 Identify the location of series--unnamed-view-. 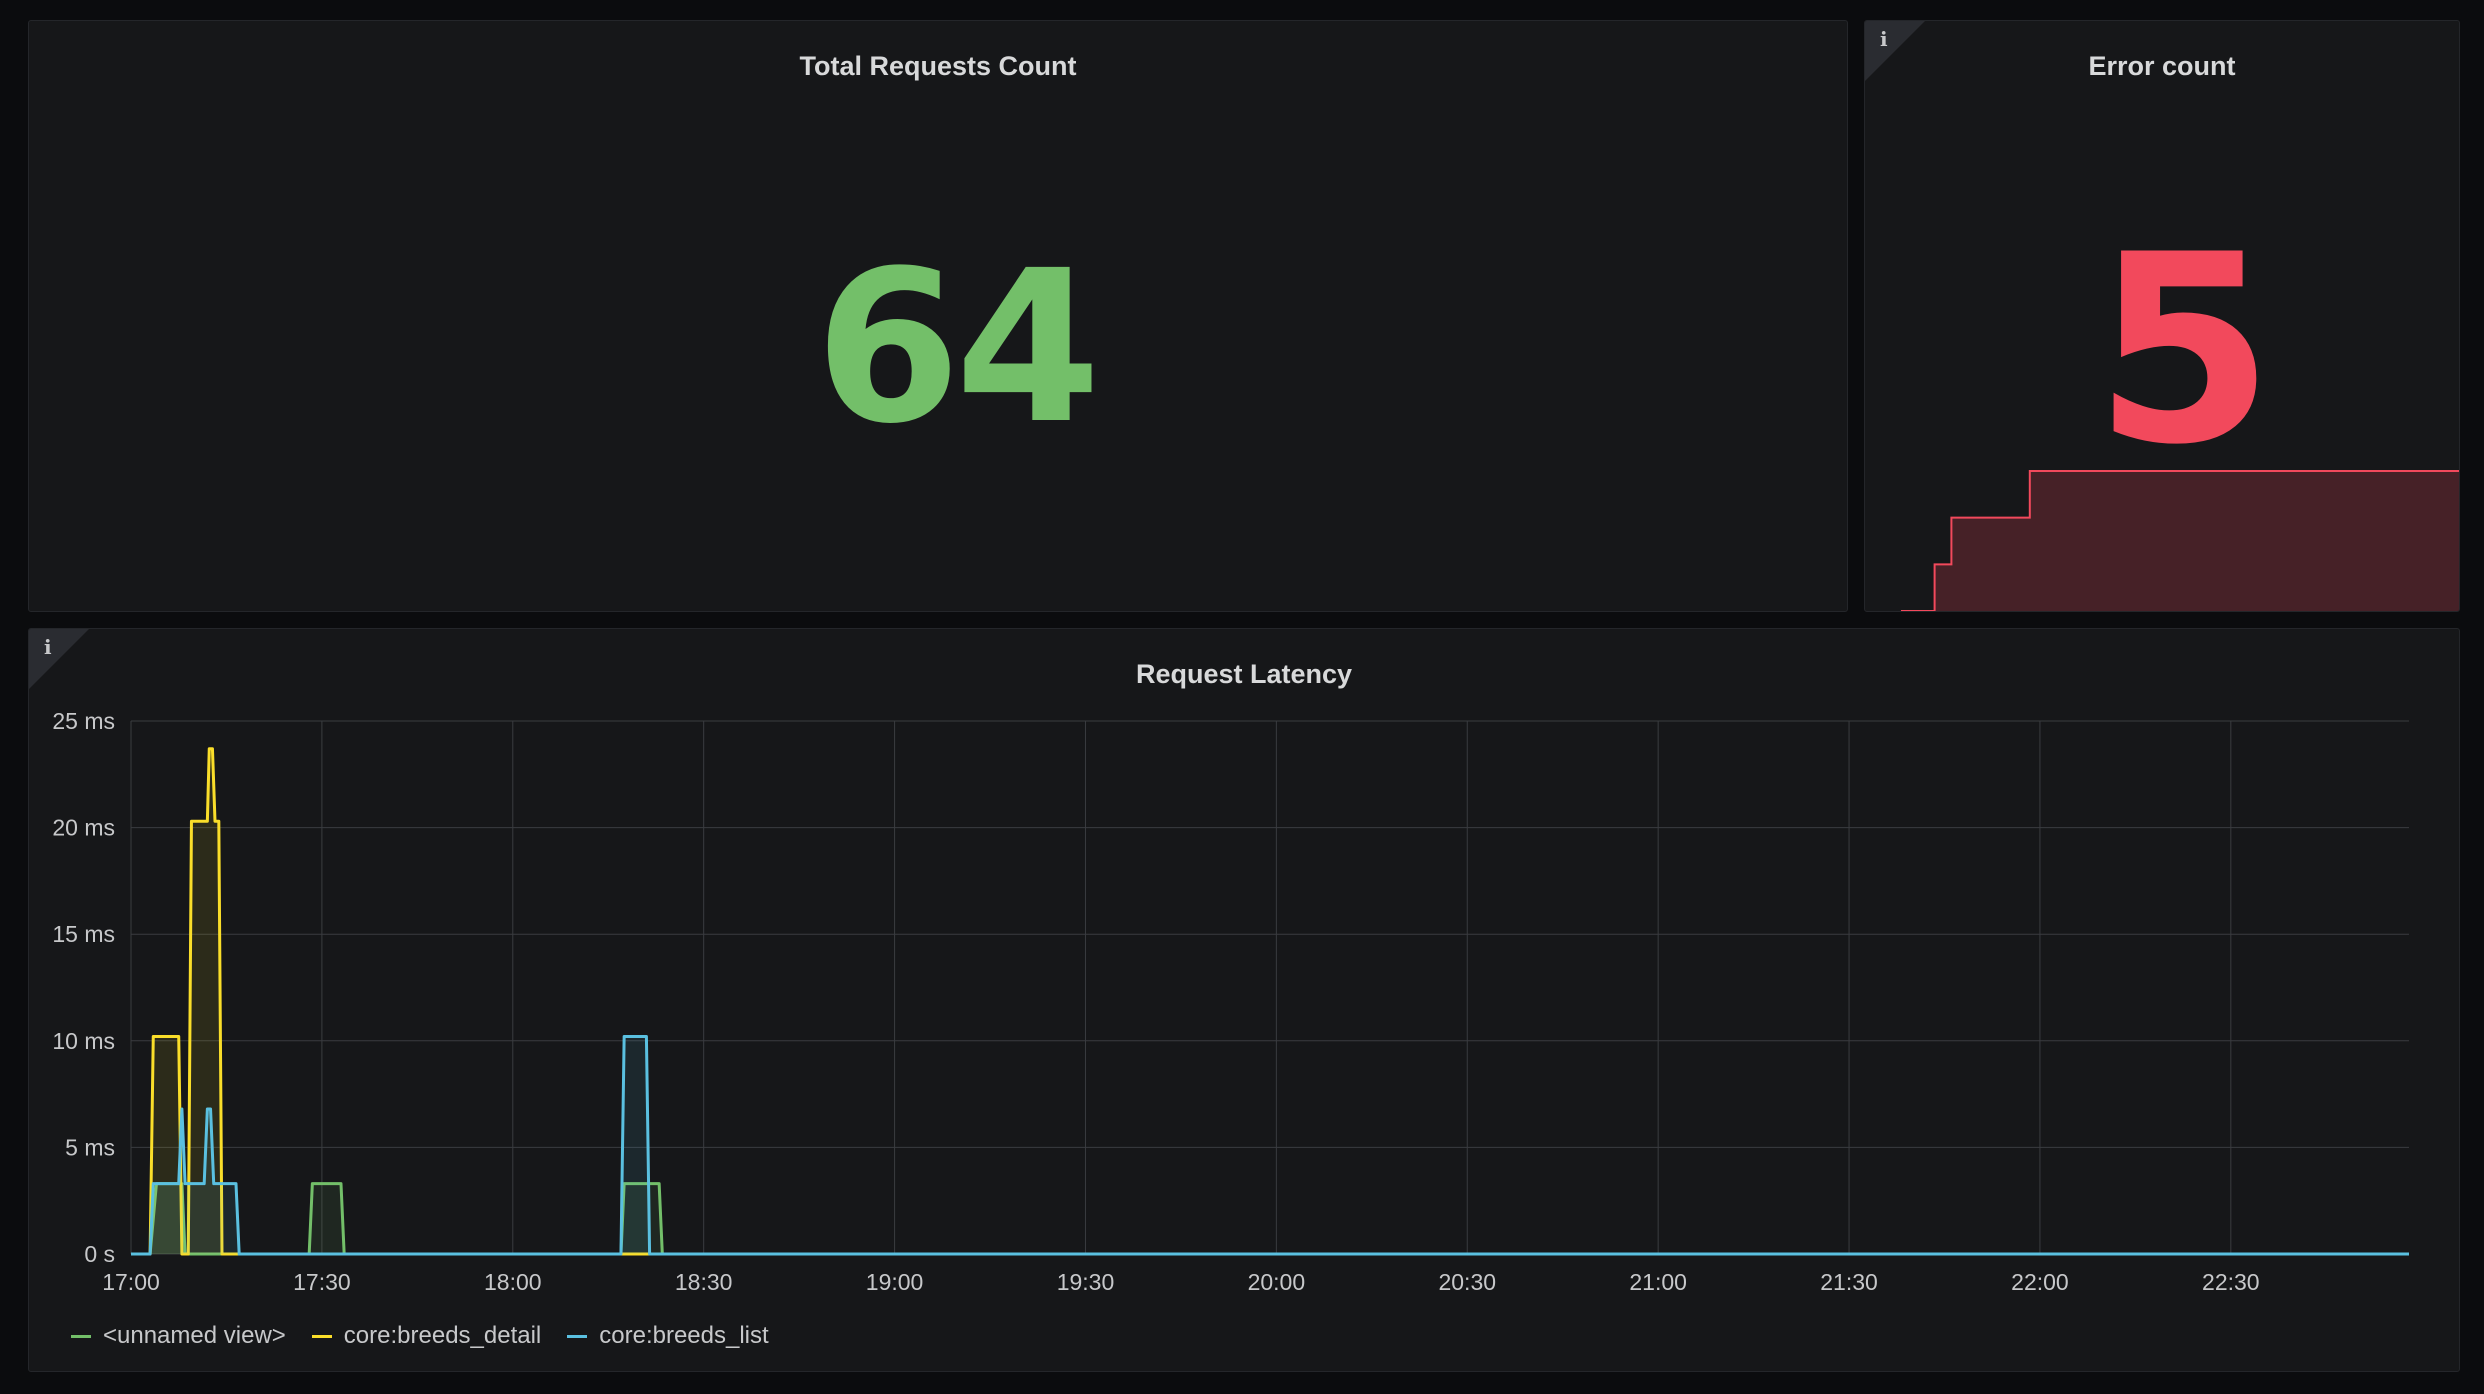
(1270, 1219).